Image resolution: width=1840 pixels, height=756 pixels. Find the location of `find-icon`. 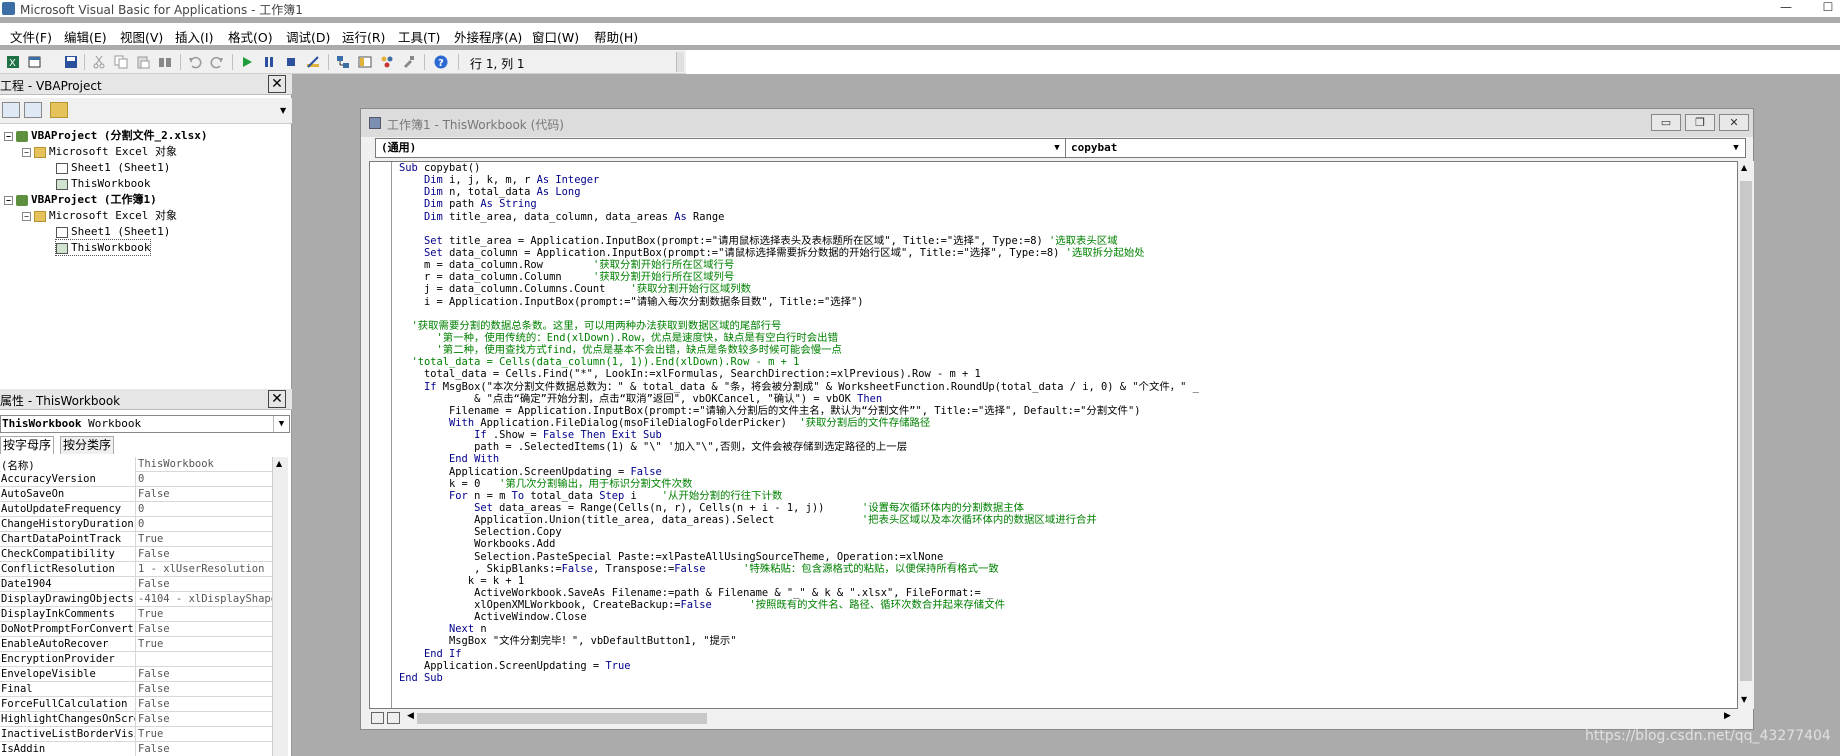

find-icon is located at coordinates (165, 62).